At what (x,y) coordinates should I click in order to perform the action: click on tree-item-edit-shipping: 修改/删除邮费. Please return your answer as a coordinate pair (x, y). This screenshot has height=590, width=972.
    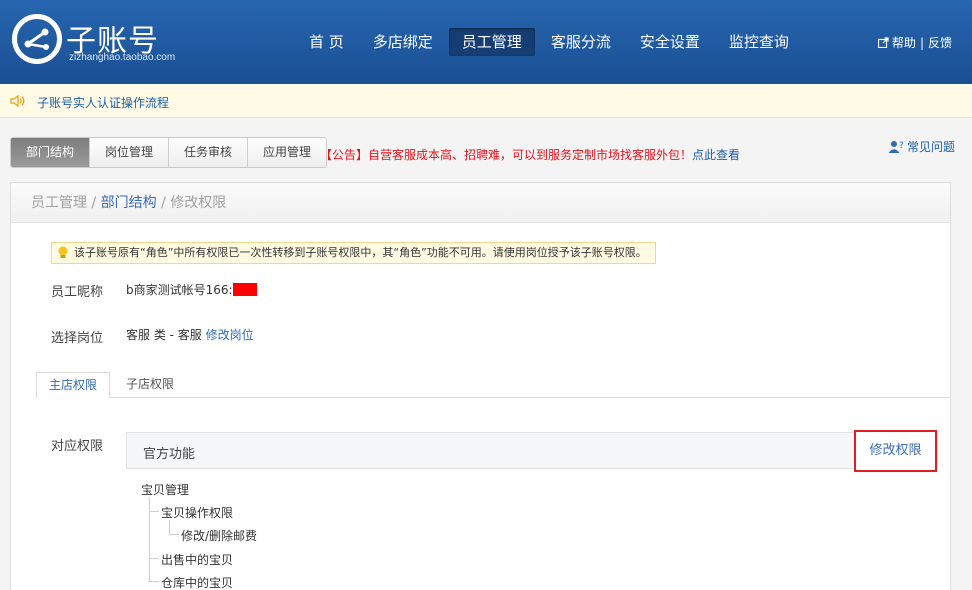
    Looking at the image, I should click on (219, 536).